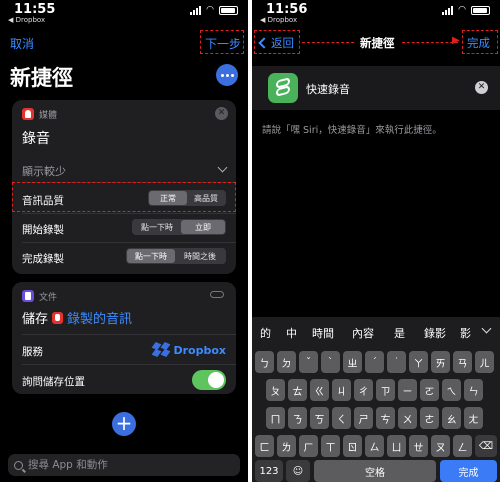 The image size is (500, 482). What do you see at coordinates (22, 43) in the screenshot?
I see `cancel-button: 取消` at bounding box center [22, 43].